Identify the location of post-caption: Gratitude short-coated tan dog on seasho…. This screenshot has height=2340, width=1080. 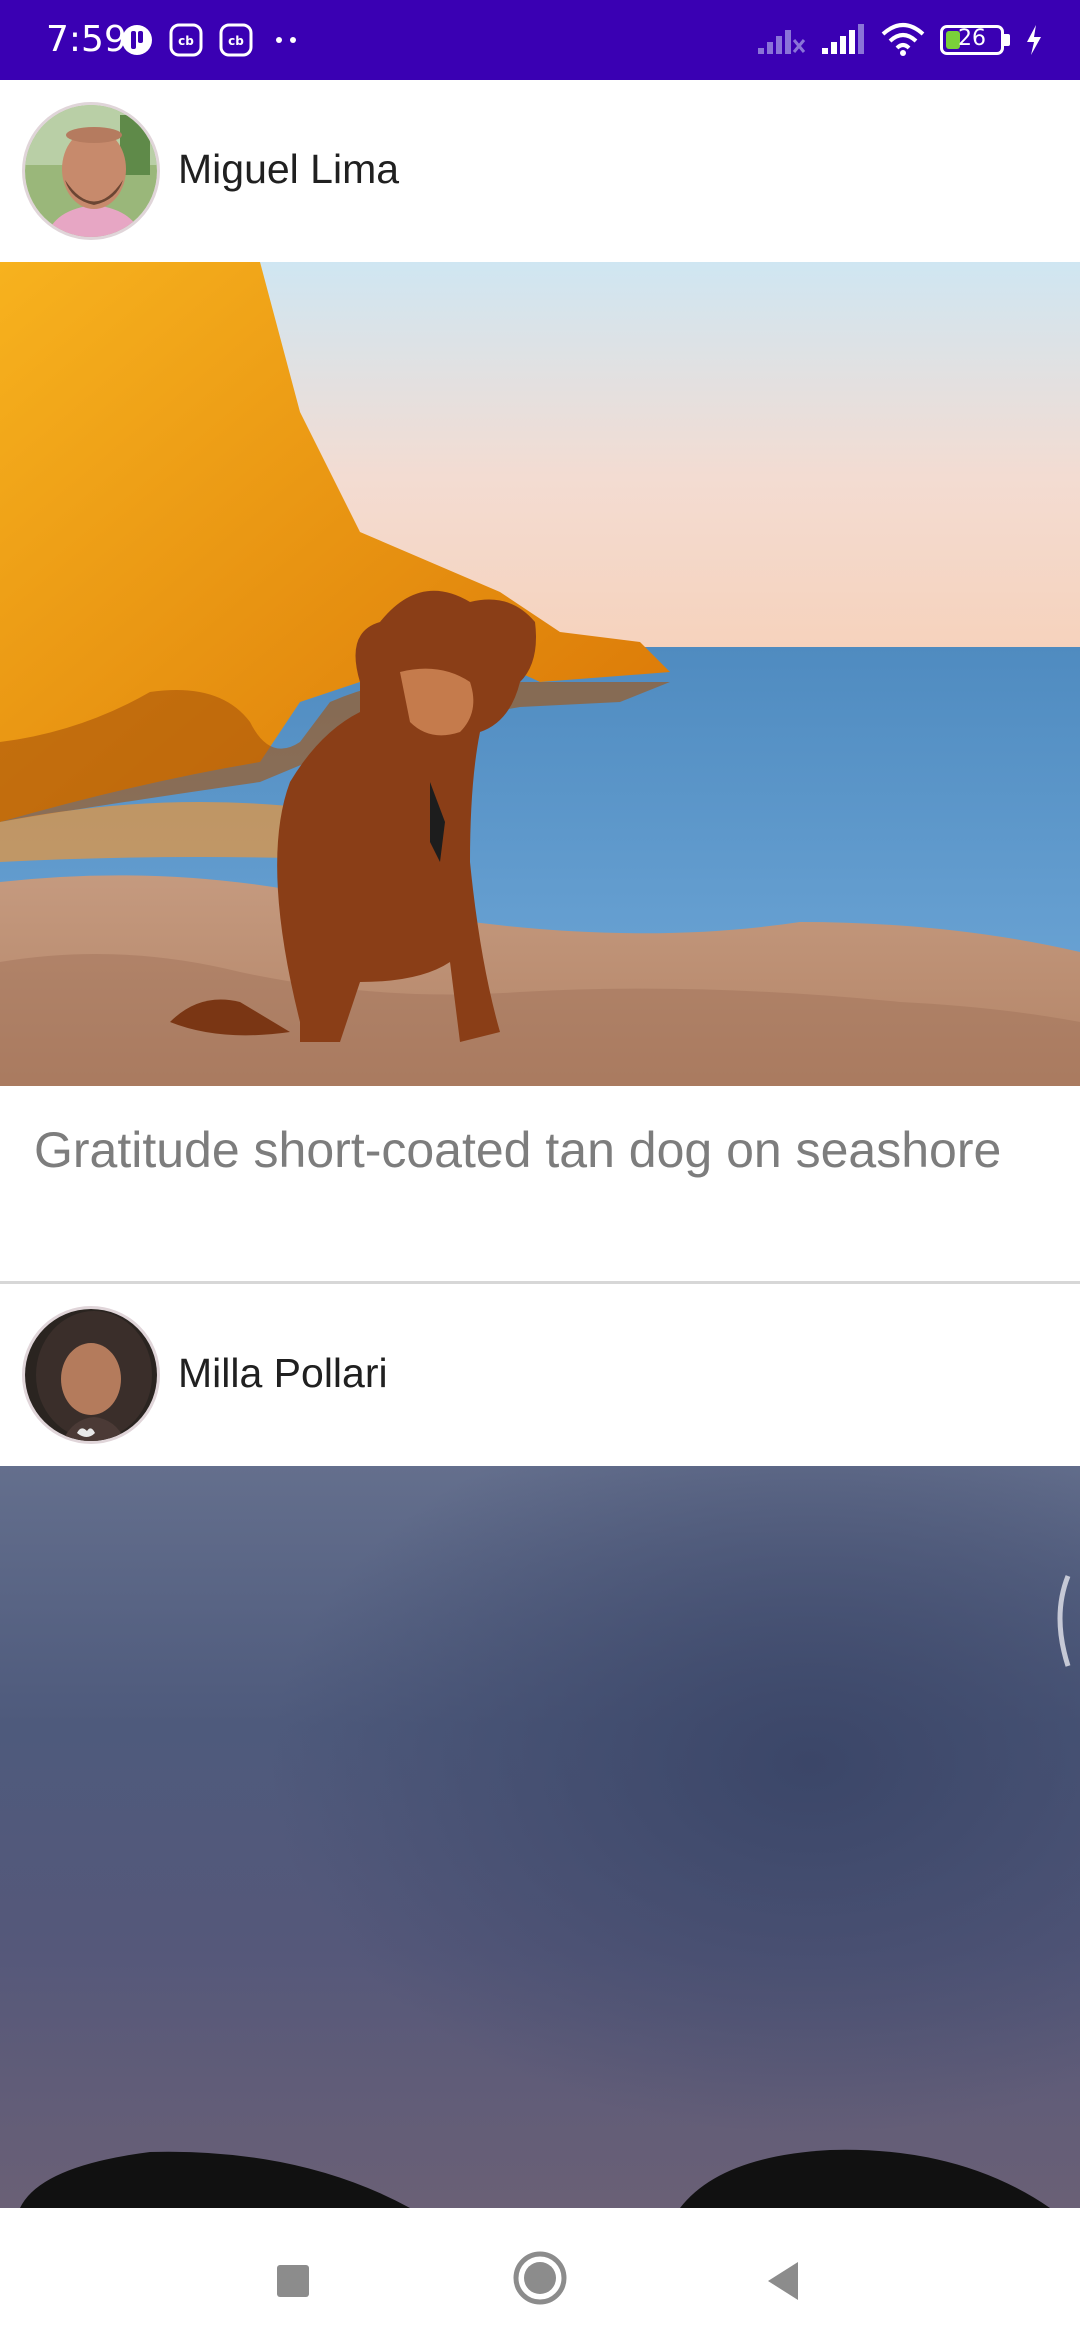
(518, 1150).